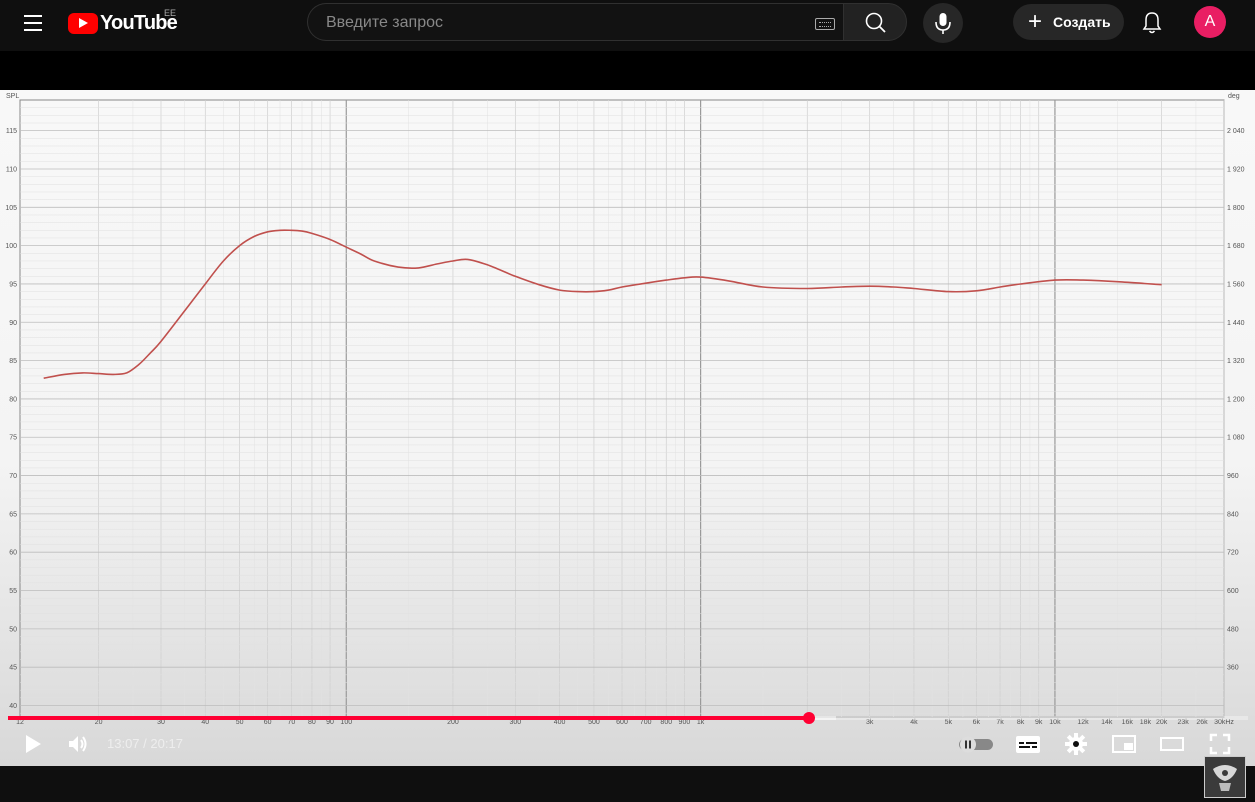 The height and width of the screenshot is (802, 1255). Describe the element at coordinates (560, 722) in the screenshot. I see `x-tick-label: 400` at that location.